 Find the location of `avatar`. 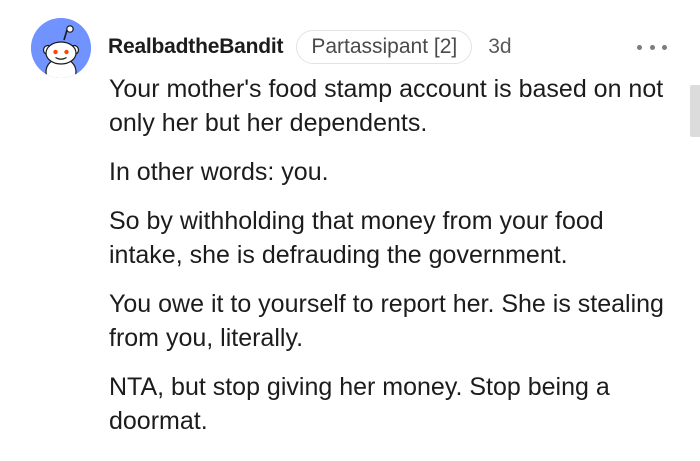

avatar is located at coordinates (61, 48).